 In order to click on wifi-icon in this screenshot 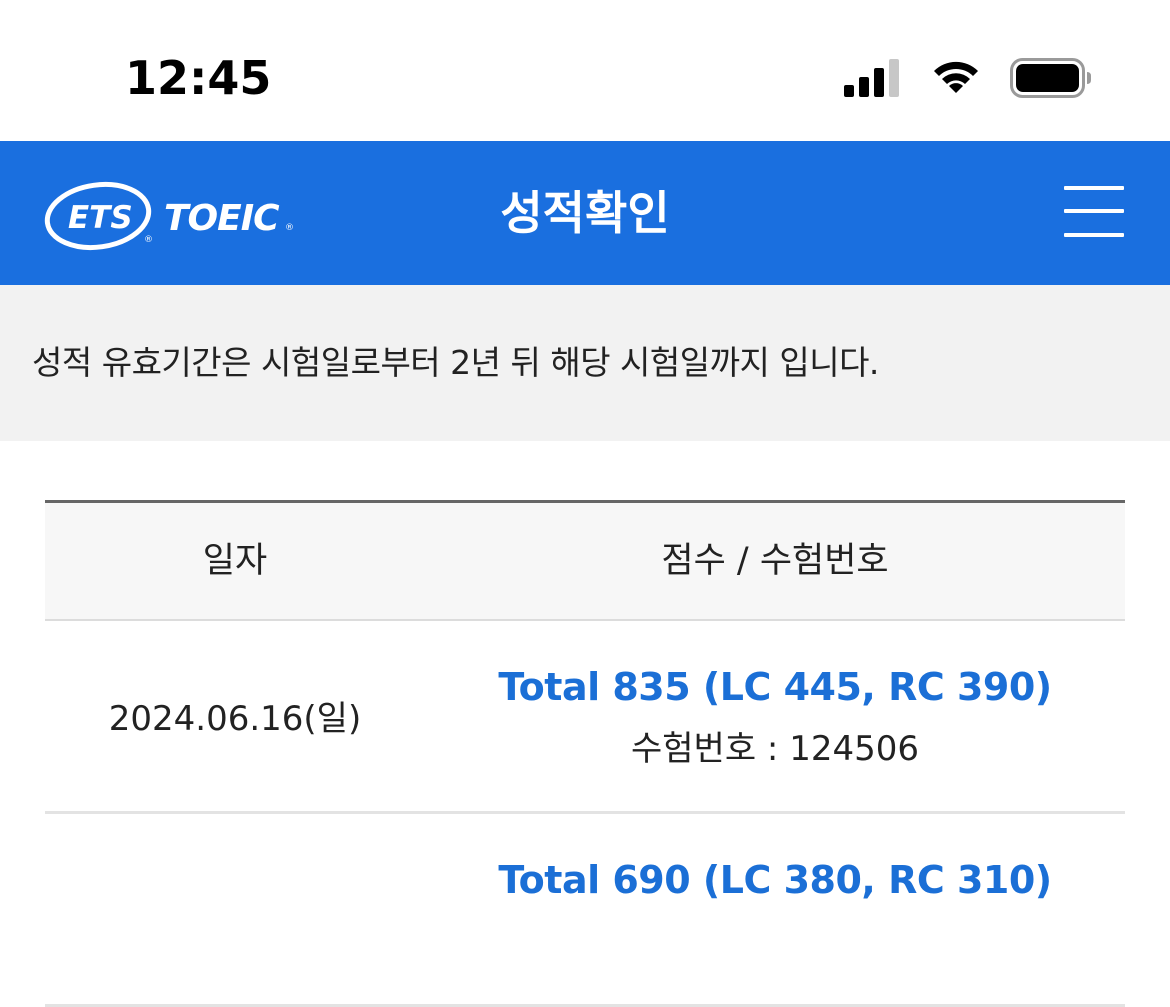, I will do `click(956, 77)`.